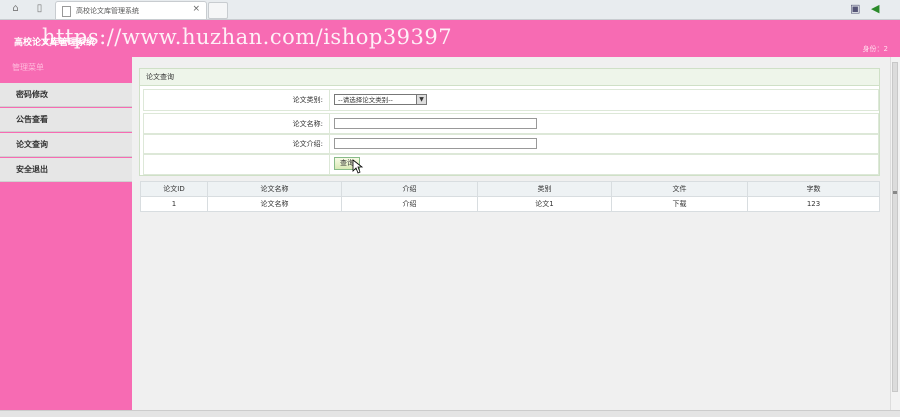 Image resolution: width=900 pixels, height=417 pixels. What do you see at coordinates (107, 11) in the screenshot?
I see `tab-title: 高校论文库管理系统` at bounding box center [107, 11].